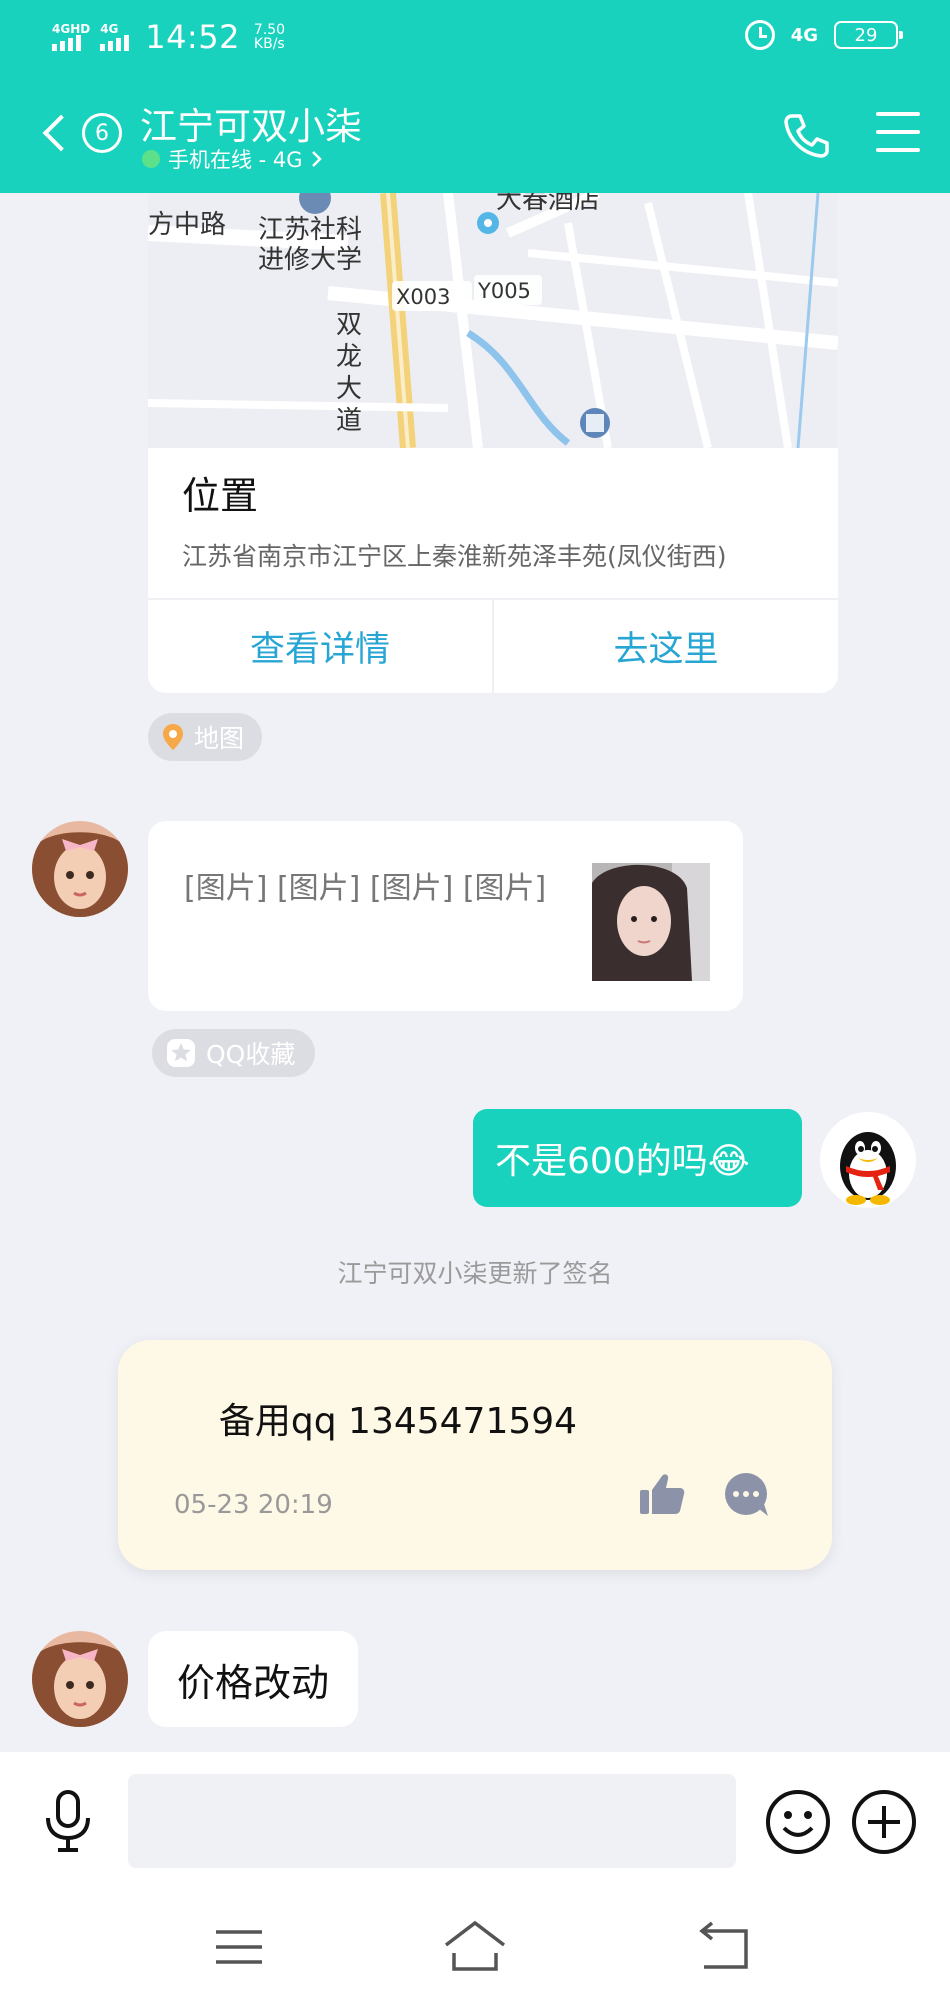  I want to click on received-message-bubble: 价格改动, so click(253, 1679).